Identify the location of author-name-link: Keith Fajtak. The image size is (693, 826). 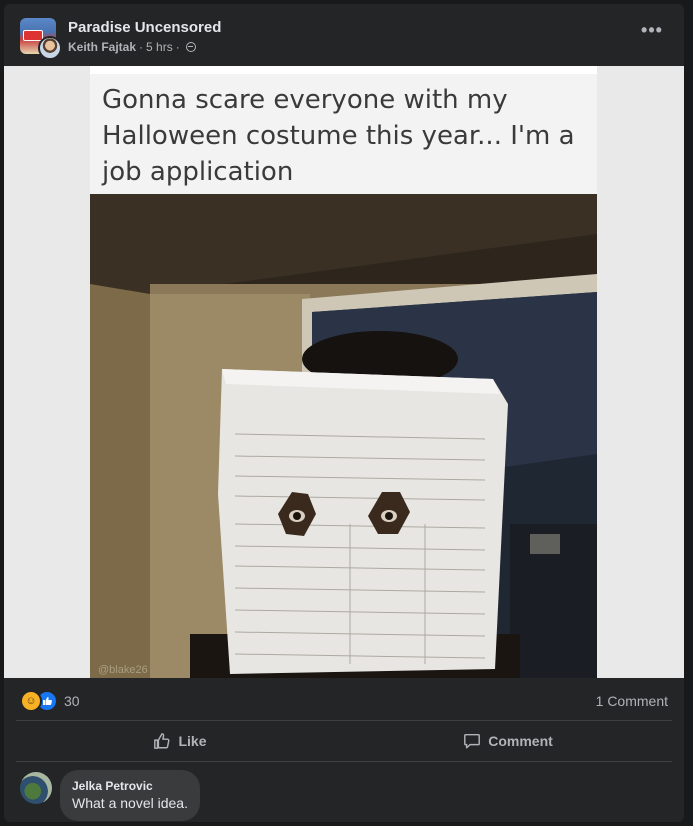
(102, 47).